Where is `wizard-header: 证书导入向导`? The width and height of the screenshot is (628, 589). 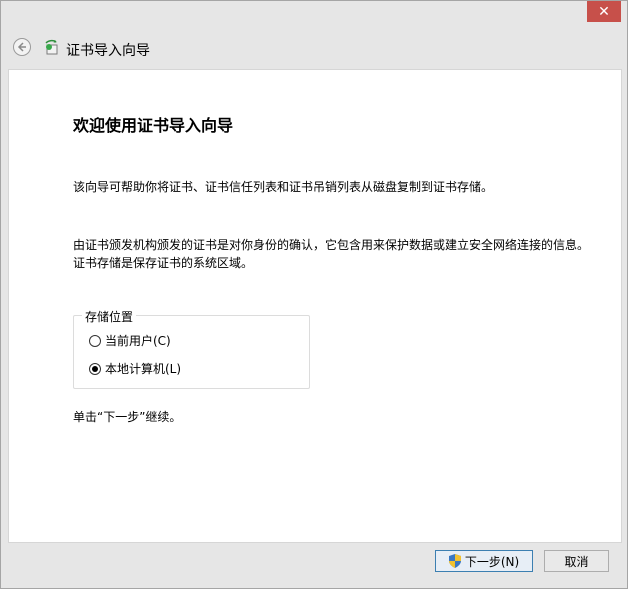 wizard-header: 证书导入向导 is located at coordinates (314, 48).